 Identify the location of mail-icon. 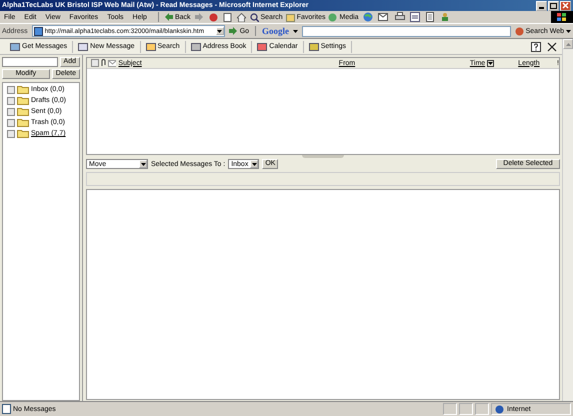
(384, 17).